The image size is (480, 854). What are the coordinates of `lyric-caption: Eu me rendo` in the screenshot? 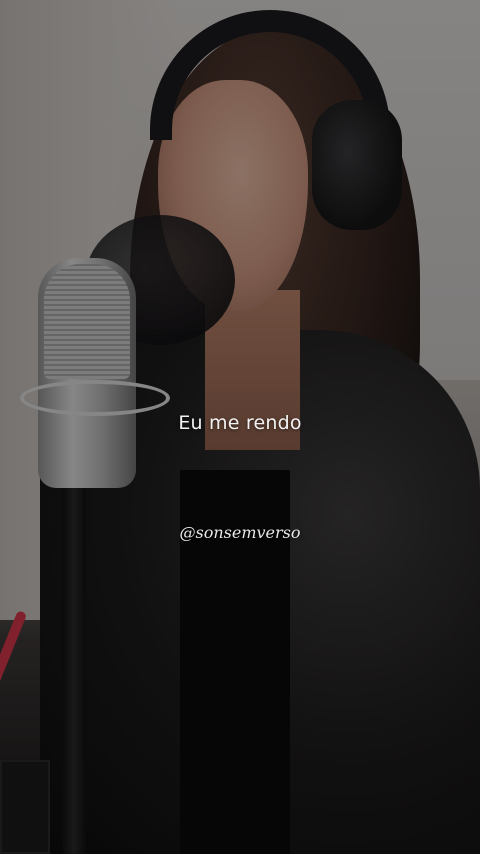 It's located at (240, 423).